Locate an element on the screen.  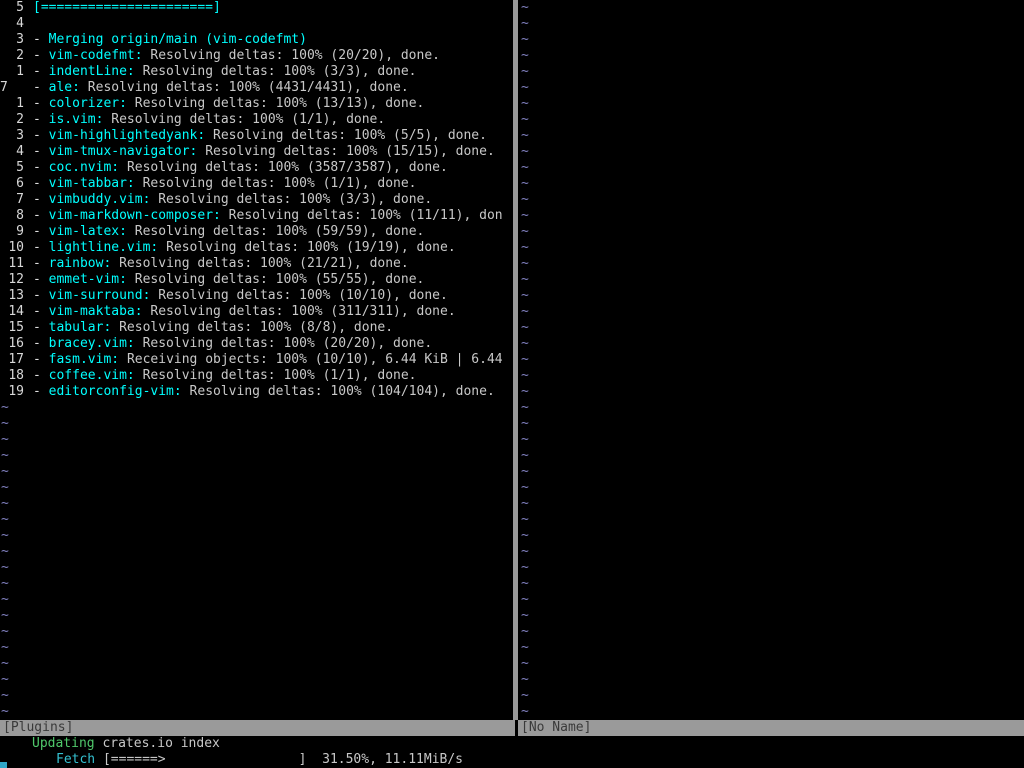
plugin-message: Resolving deltas: 100% (311/311), done. is located at coordinates (303, 311).